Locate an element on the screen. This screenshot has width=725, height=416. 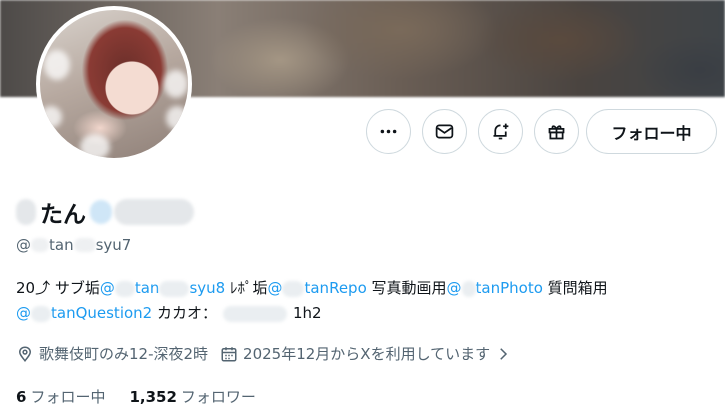
link-suffix: tanQuestion2 is located at coordinates (102, 313).